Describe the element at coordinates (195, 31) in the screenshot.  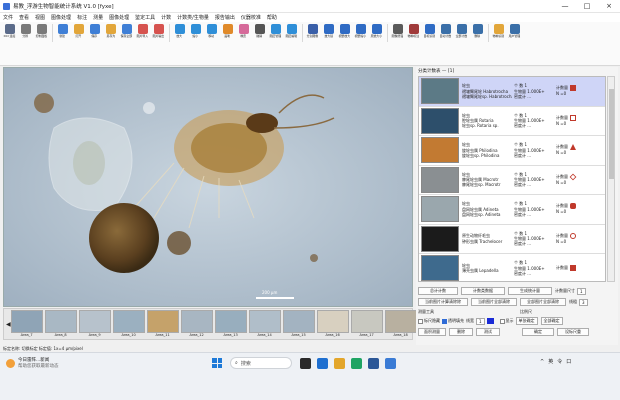
I see `toolbar-button: 缩小` at that location.